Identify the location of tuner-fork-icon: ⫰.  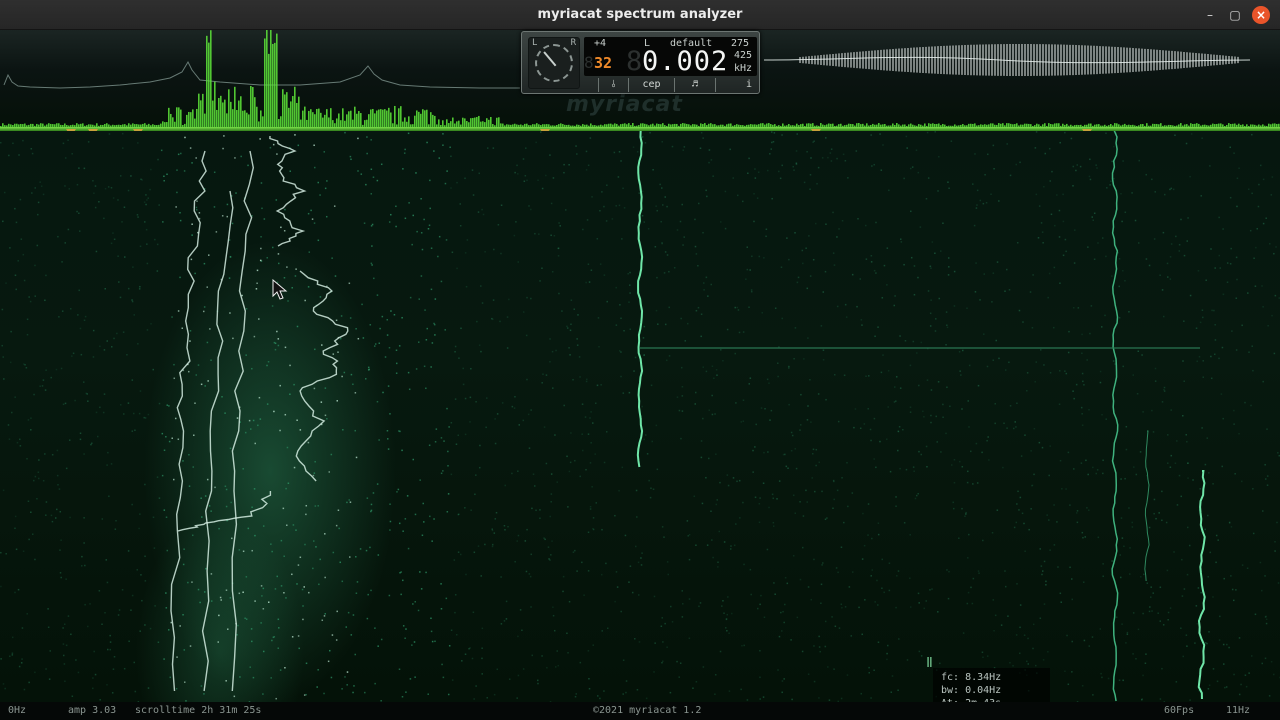
(613, 85).